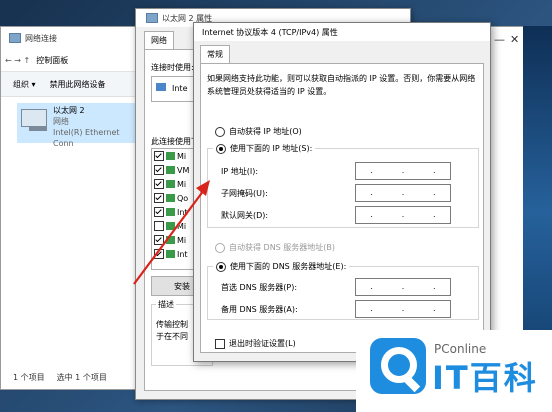  What do you see at coordinates (265, 131) in the screenshot?
I see `auto-ip-label: 自动获得 IP 地址(O)` at bounding box center [265, 131].